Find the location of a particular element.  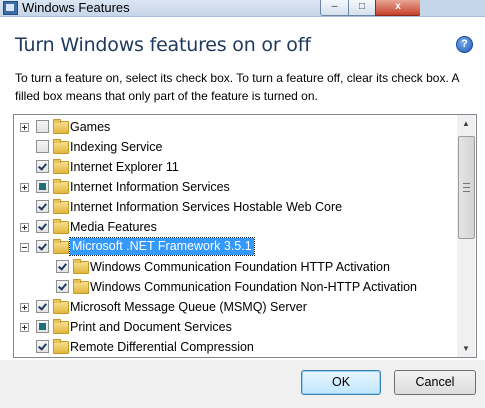

close-button: x is located at coordinates (398, 8).